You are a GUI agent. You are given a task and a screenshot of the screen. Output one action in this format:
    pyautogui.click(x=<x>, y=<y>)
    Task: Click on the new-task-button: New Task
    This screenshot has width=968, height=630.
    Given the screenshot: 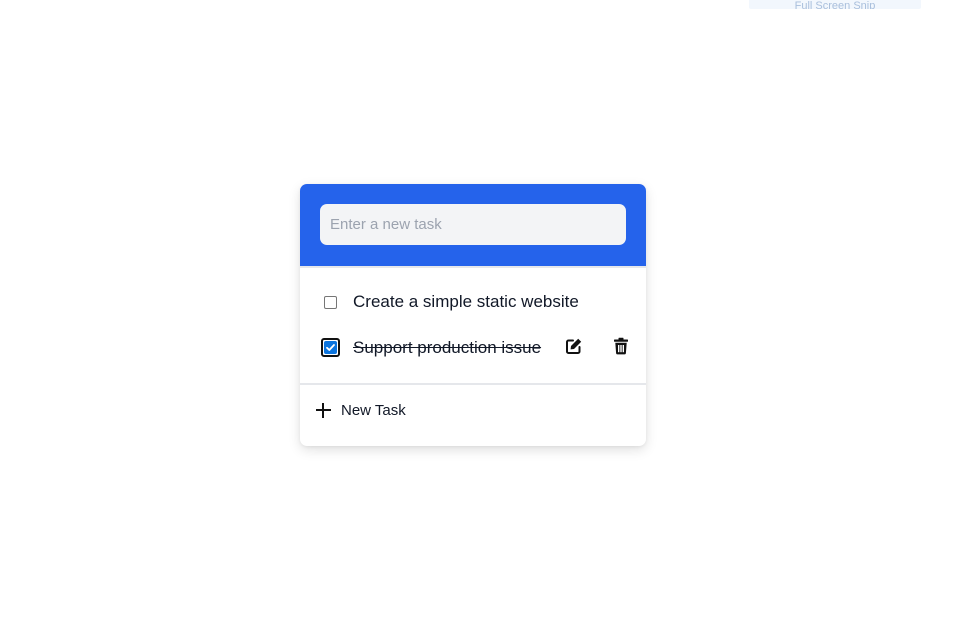 What is the action you would take?
    pyautogui.click(x=361, y=410)
    